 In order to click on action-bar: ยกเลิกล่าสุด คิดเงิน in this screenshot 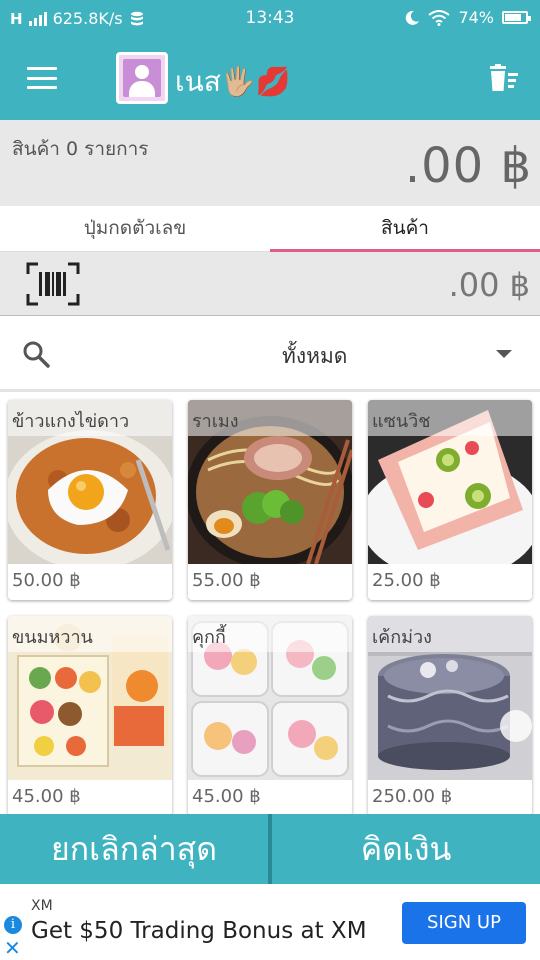, I will do `click(270, 849)`.